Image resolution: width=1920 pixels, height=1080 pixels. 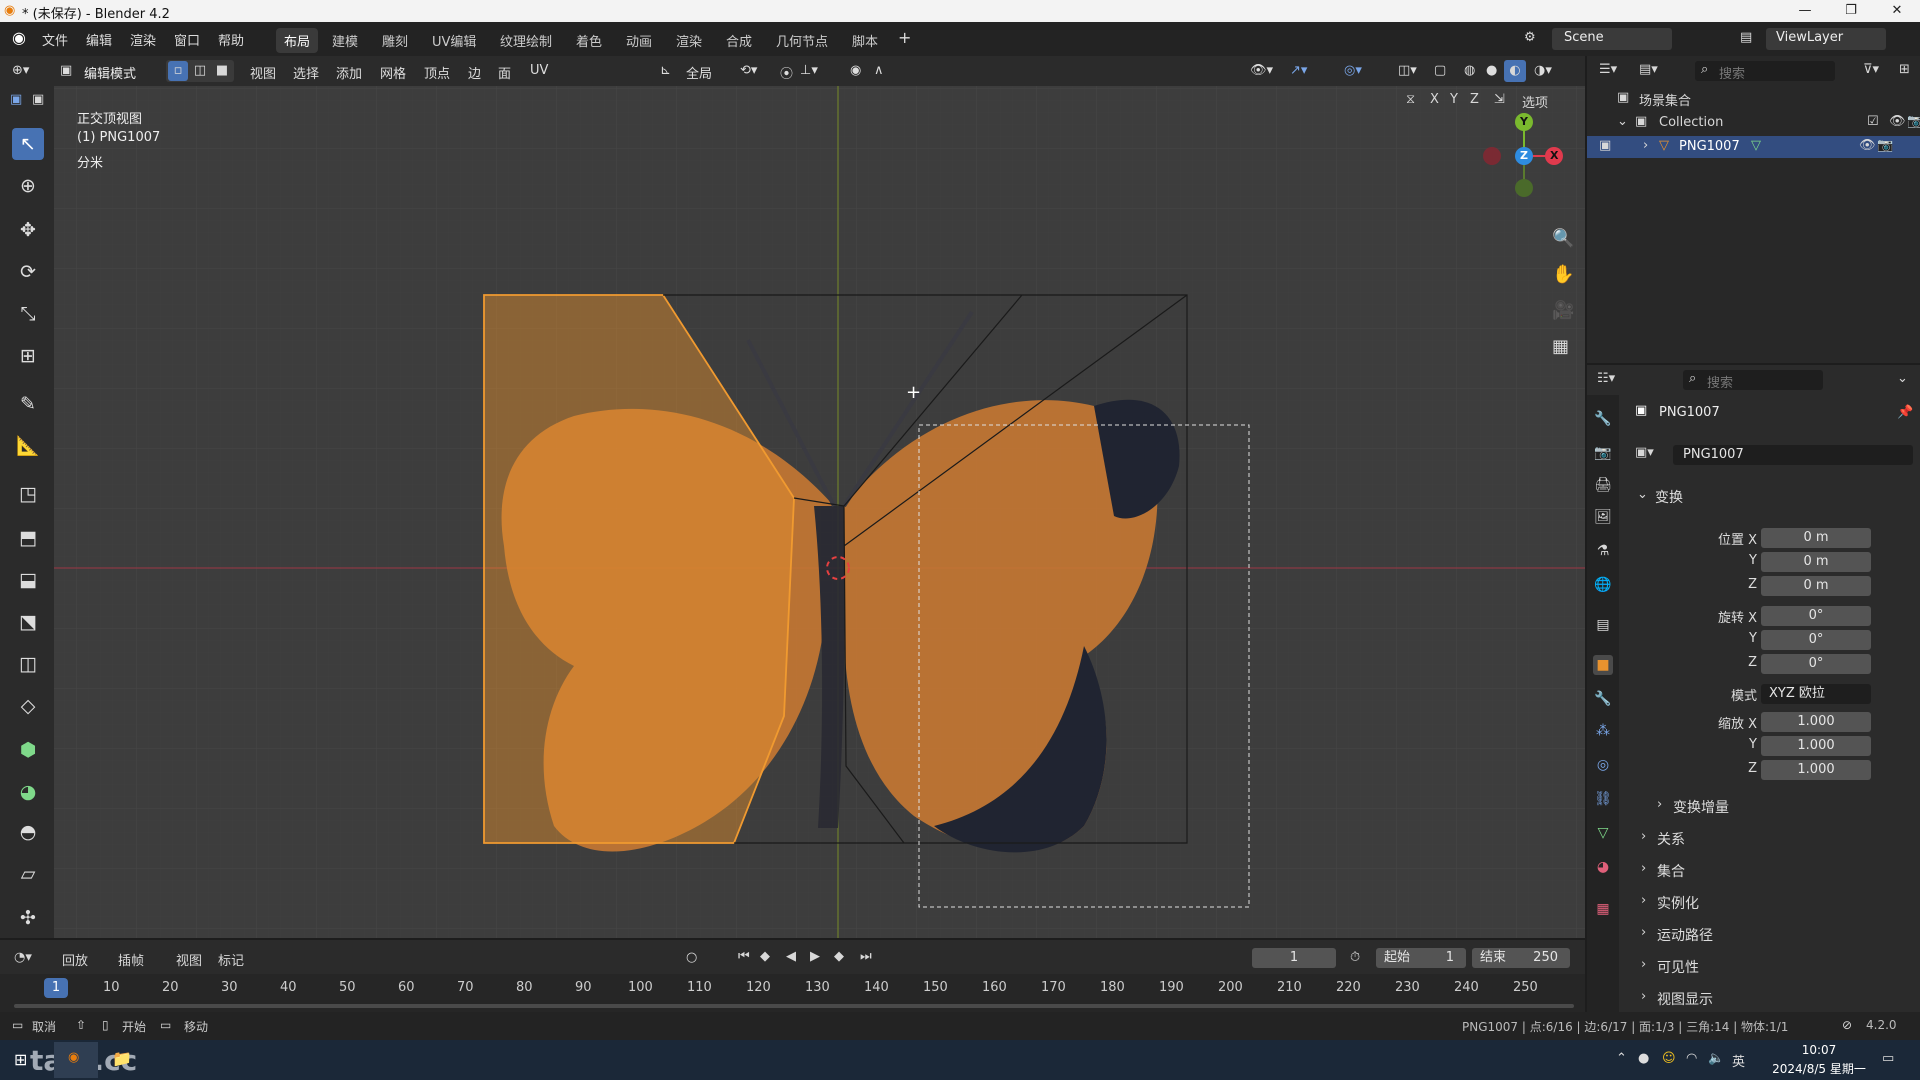 I want to click on auto-merge-icon: ⇲, so click(x=1499, y=99).